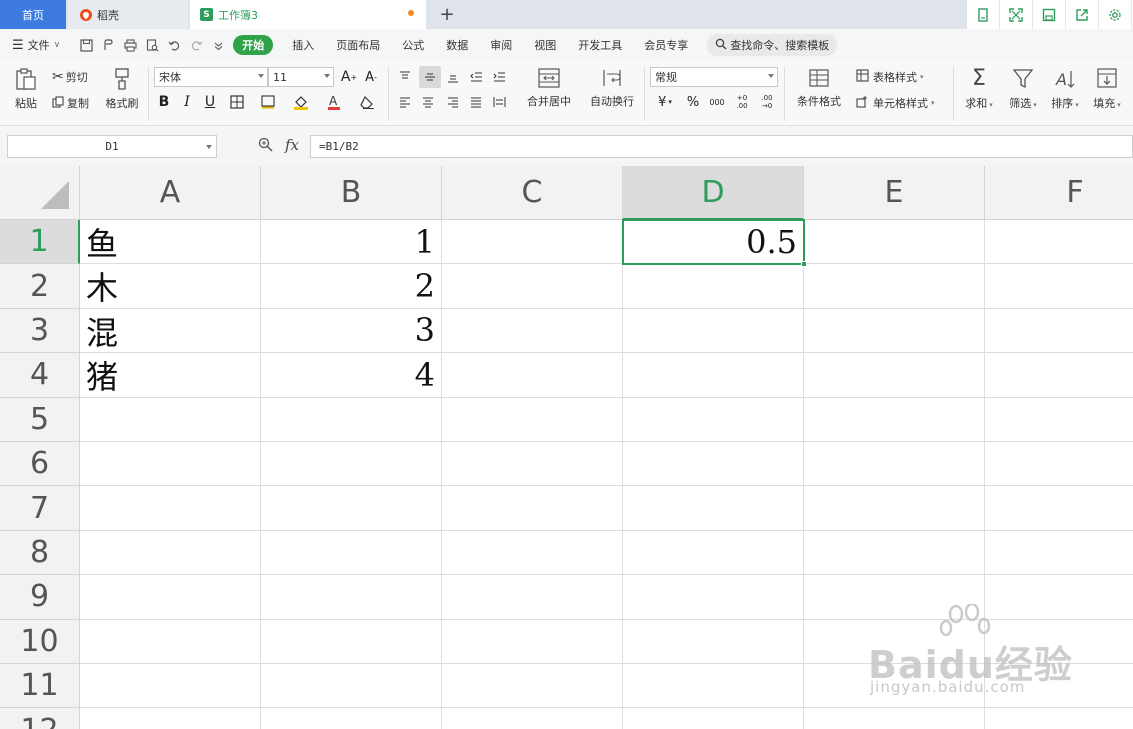 This screenshot has width=1133, height=729. I want to click on align-top-icon, so click(405, 77).